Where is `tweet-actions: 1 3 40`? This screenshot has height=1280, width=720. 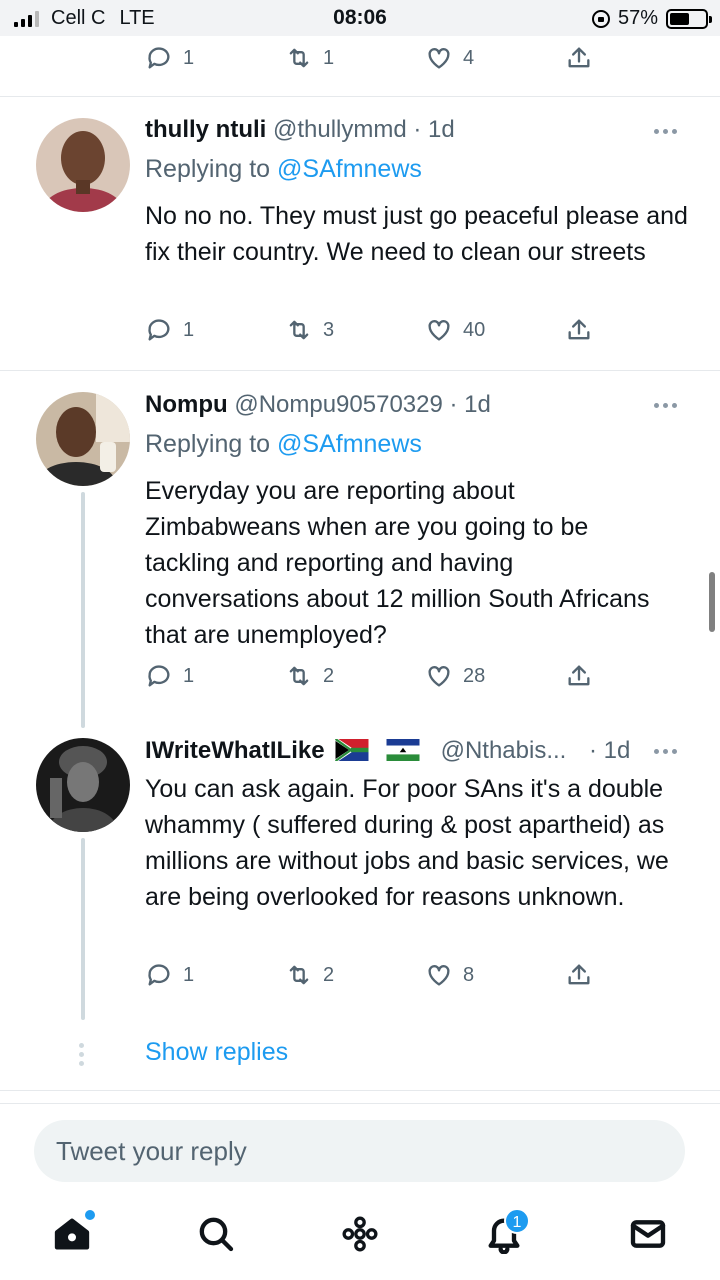
tweet-actions: 1 3 40 is located at coordinates (375, 334).